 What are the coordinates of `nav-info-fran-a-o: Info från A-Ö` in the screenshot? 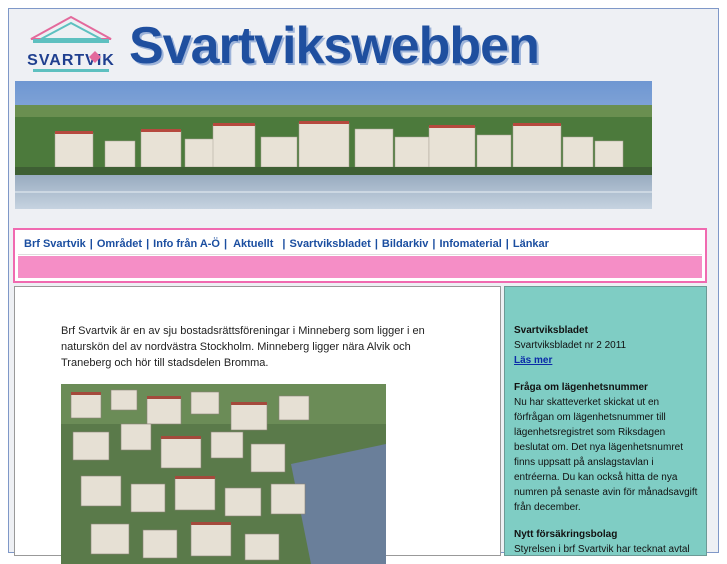 It's located at (186, 244).